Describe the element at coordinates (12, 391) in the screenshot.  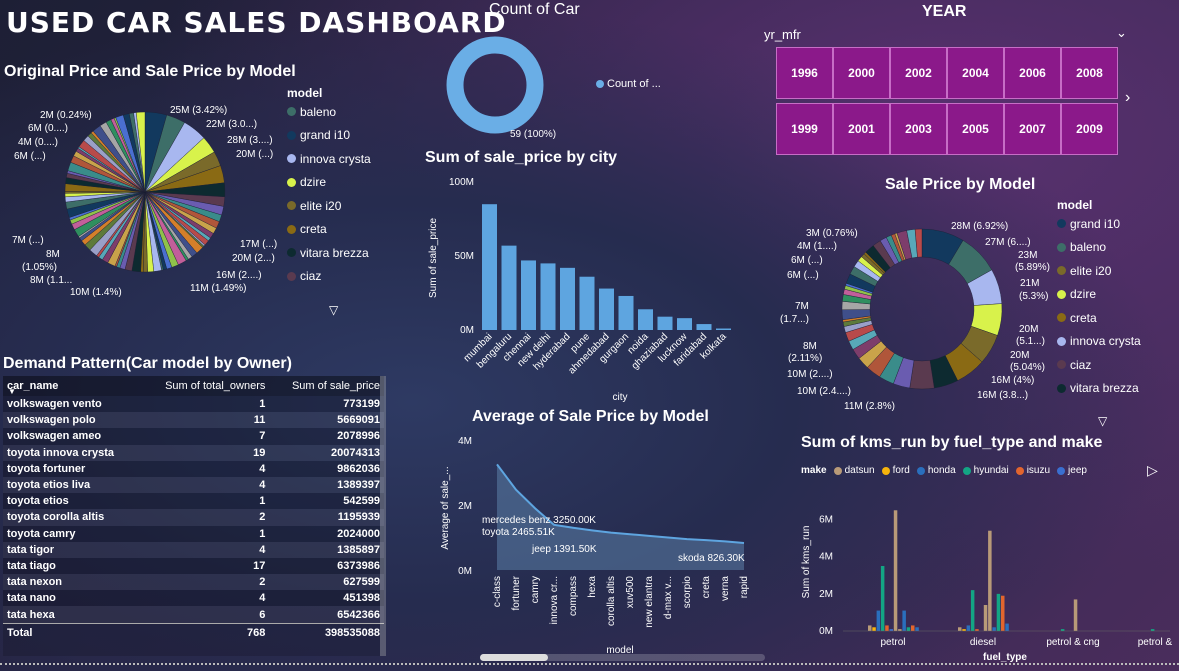
I see `sort-down-icon: ▼` at that location.